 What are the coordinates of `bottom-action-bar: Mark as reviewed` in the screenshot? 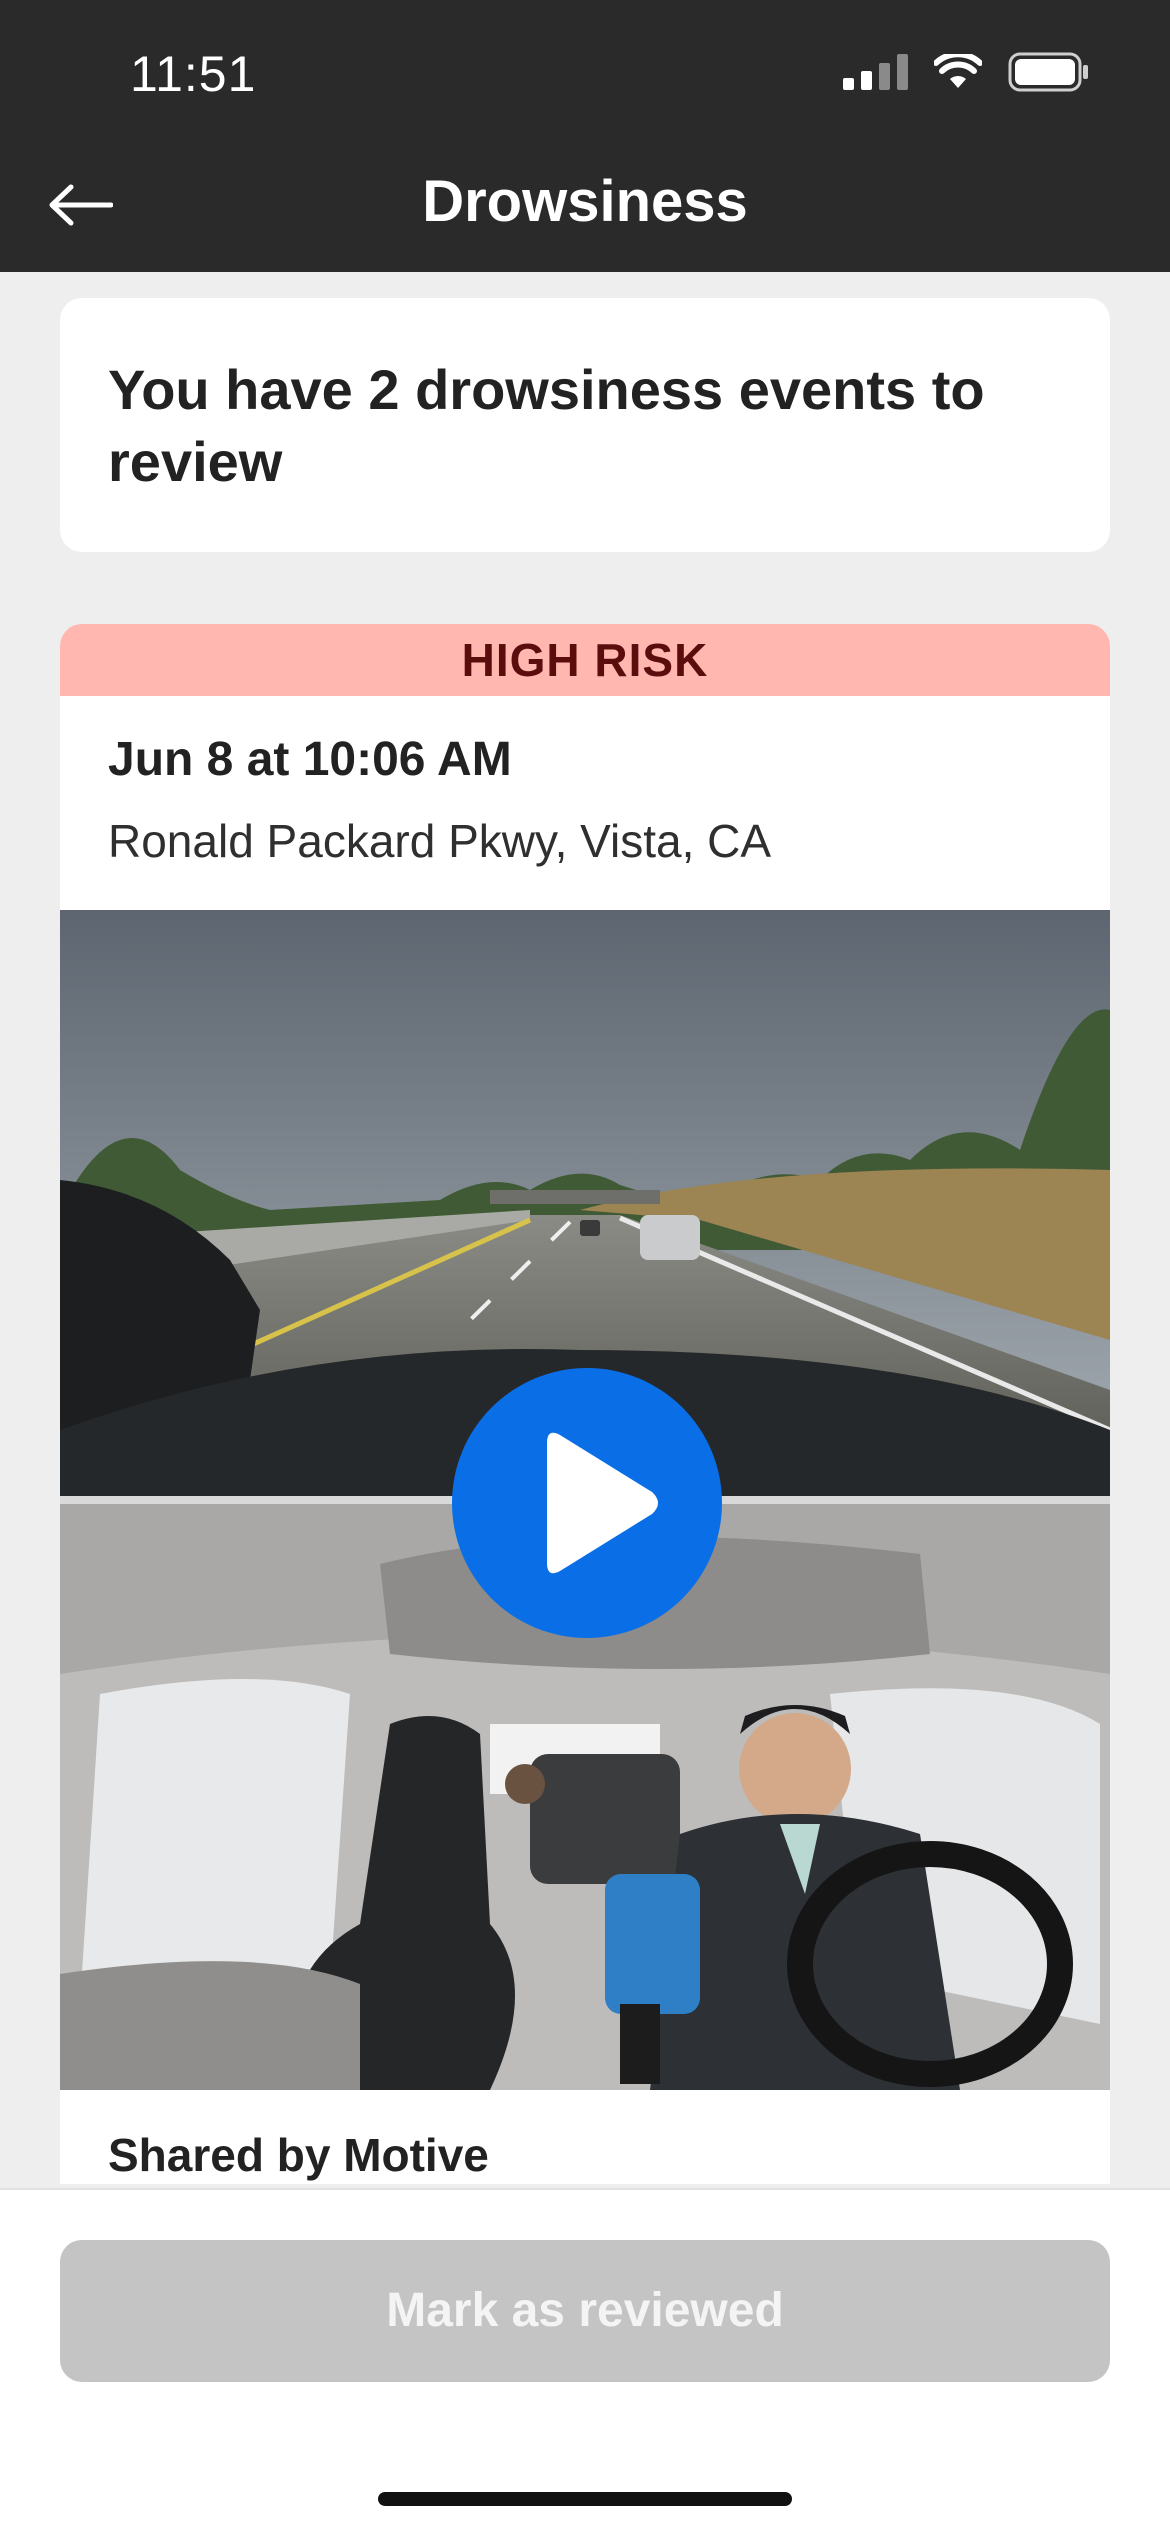 It's located at (585, 2361).